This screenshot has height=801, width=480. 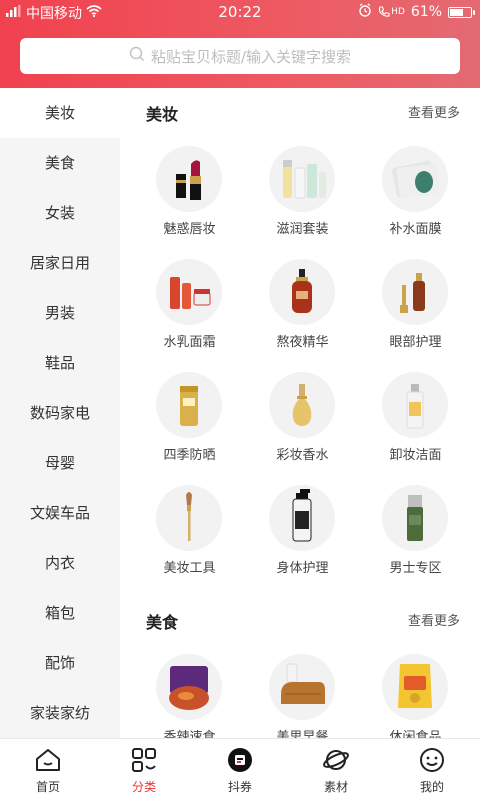 I want to click on tab-category: 分类, so click(x=144, y=770).